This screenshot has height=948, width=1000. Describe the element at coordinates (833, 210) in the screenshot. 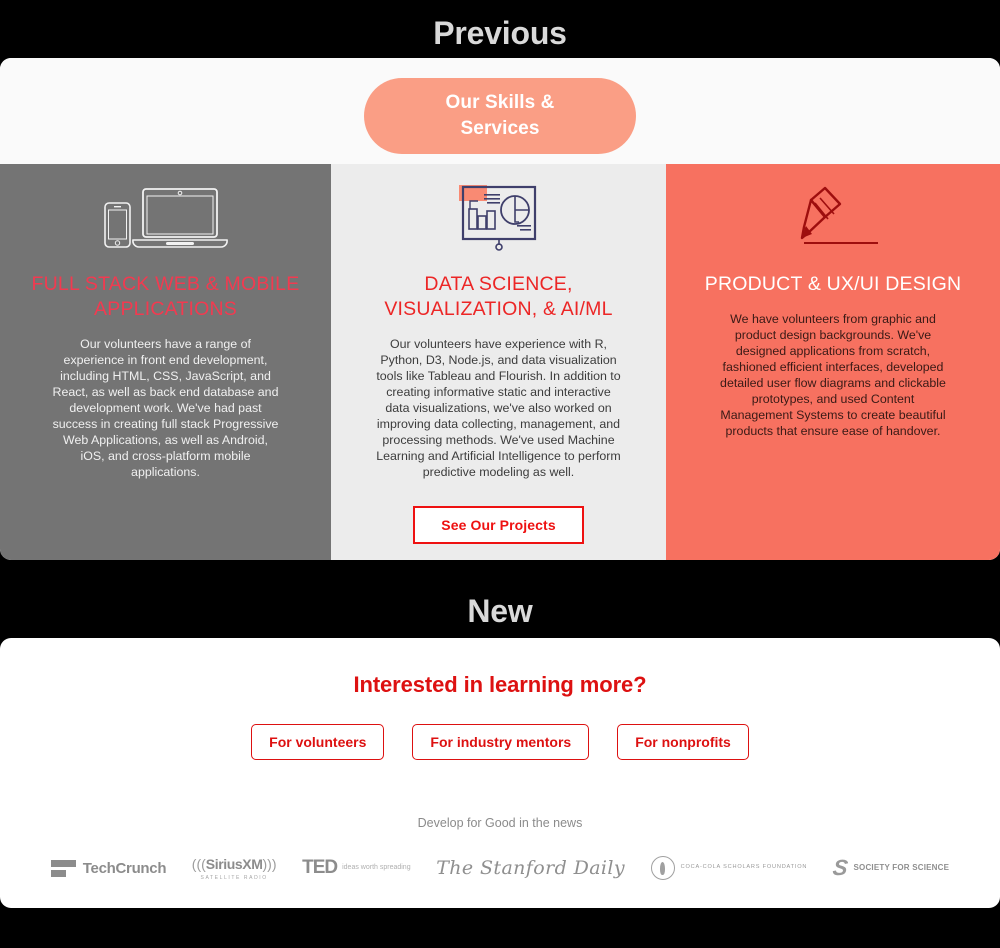

I see `pencil-icon` at that location.